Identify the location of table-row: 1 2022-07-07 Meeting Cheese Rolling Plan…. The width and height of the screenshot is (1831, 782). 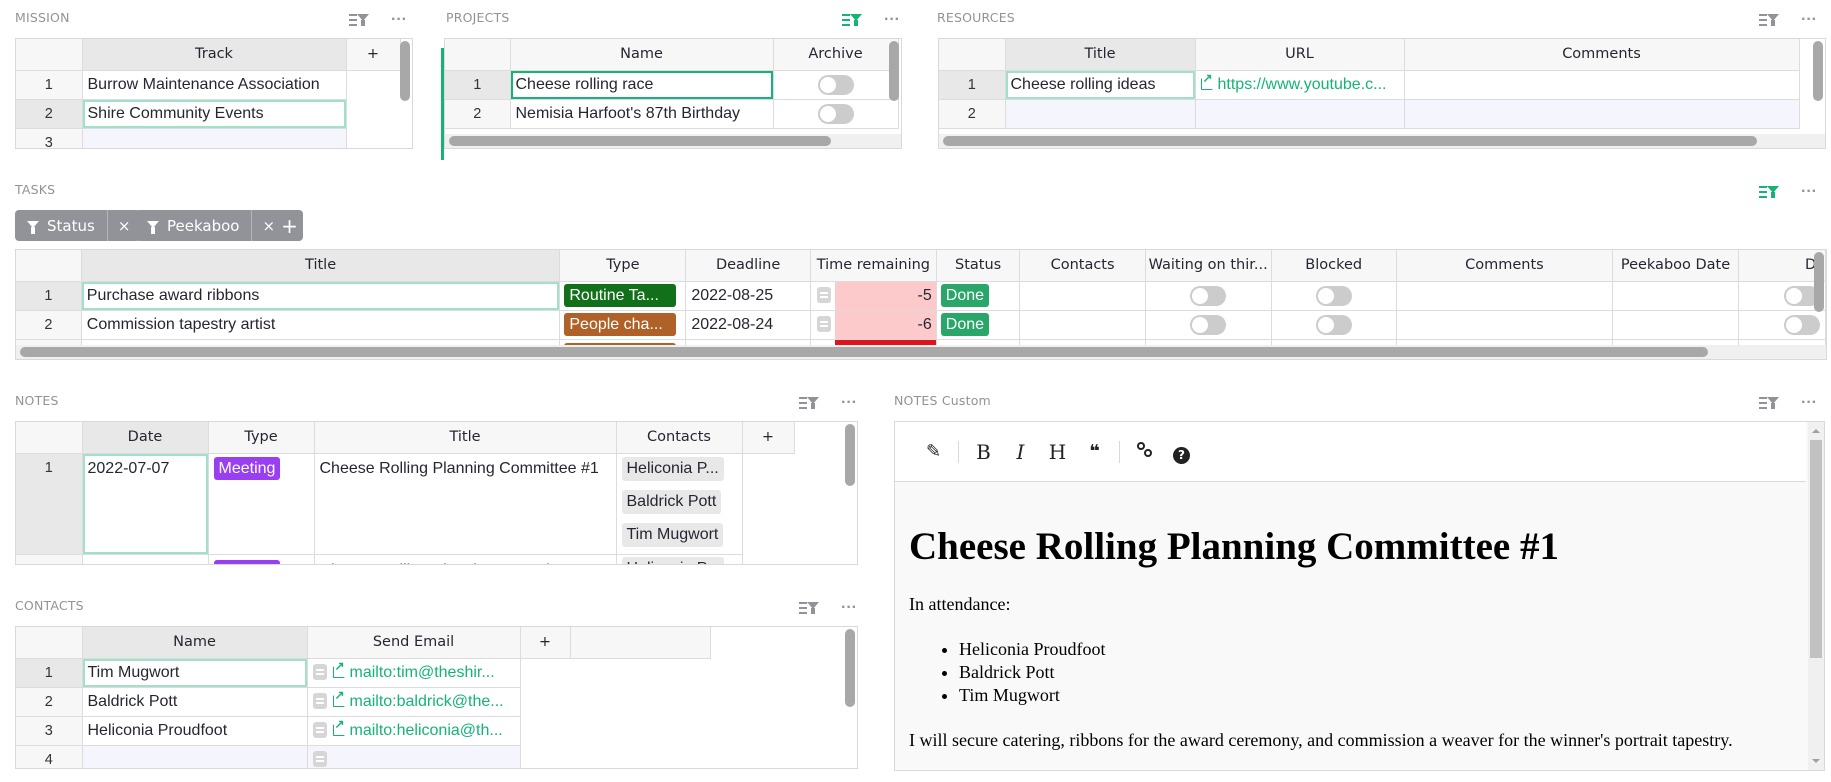
(405, 504).